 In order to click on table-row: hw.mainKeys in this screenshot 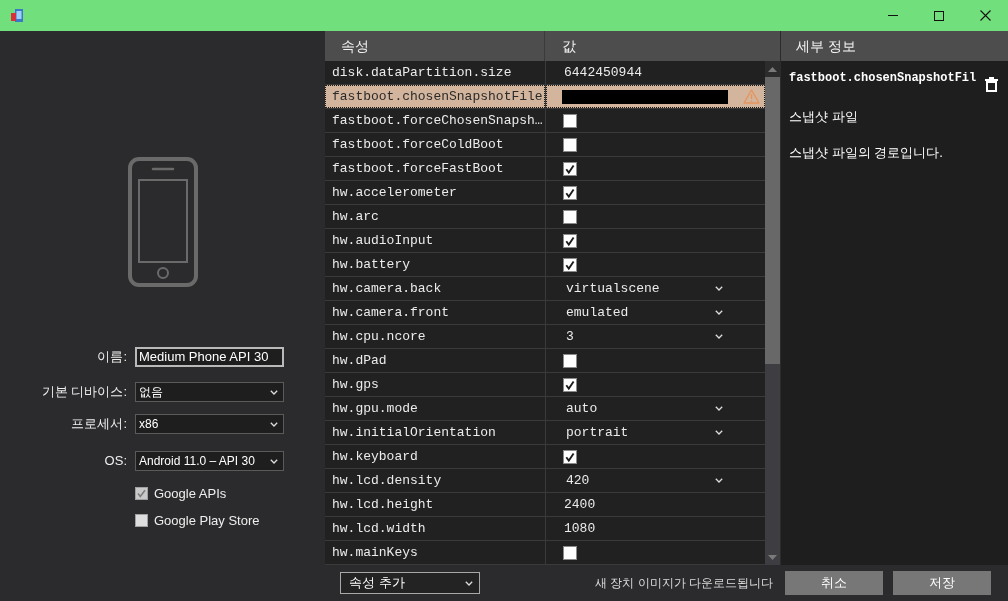, I will do `click(545, 553)`.